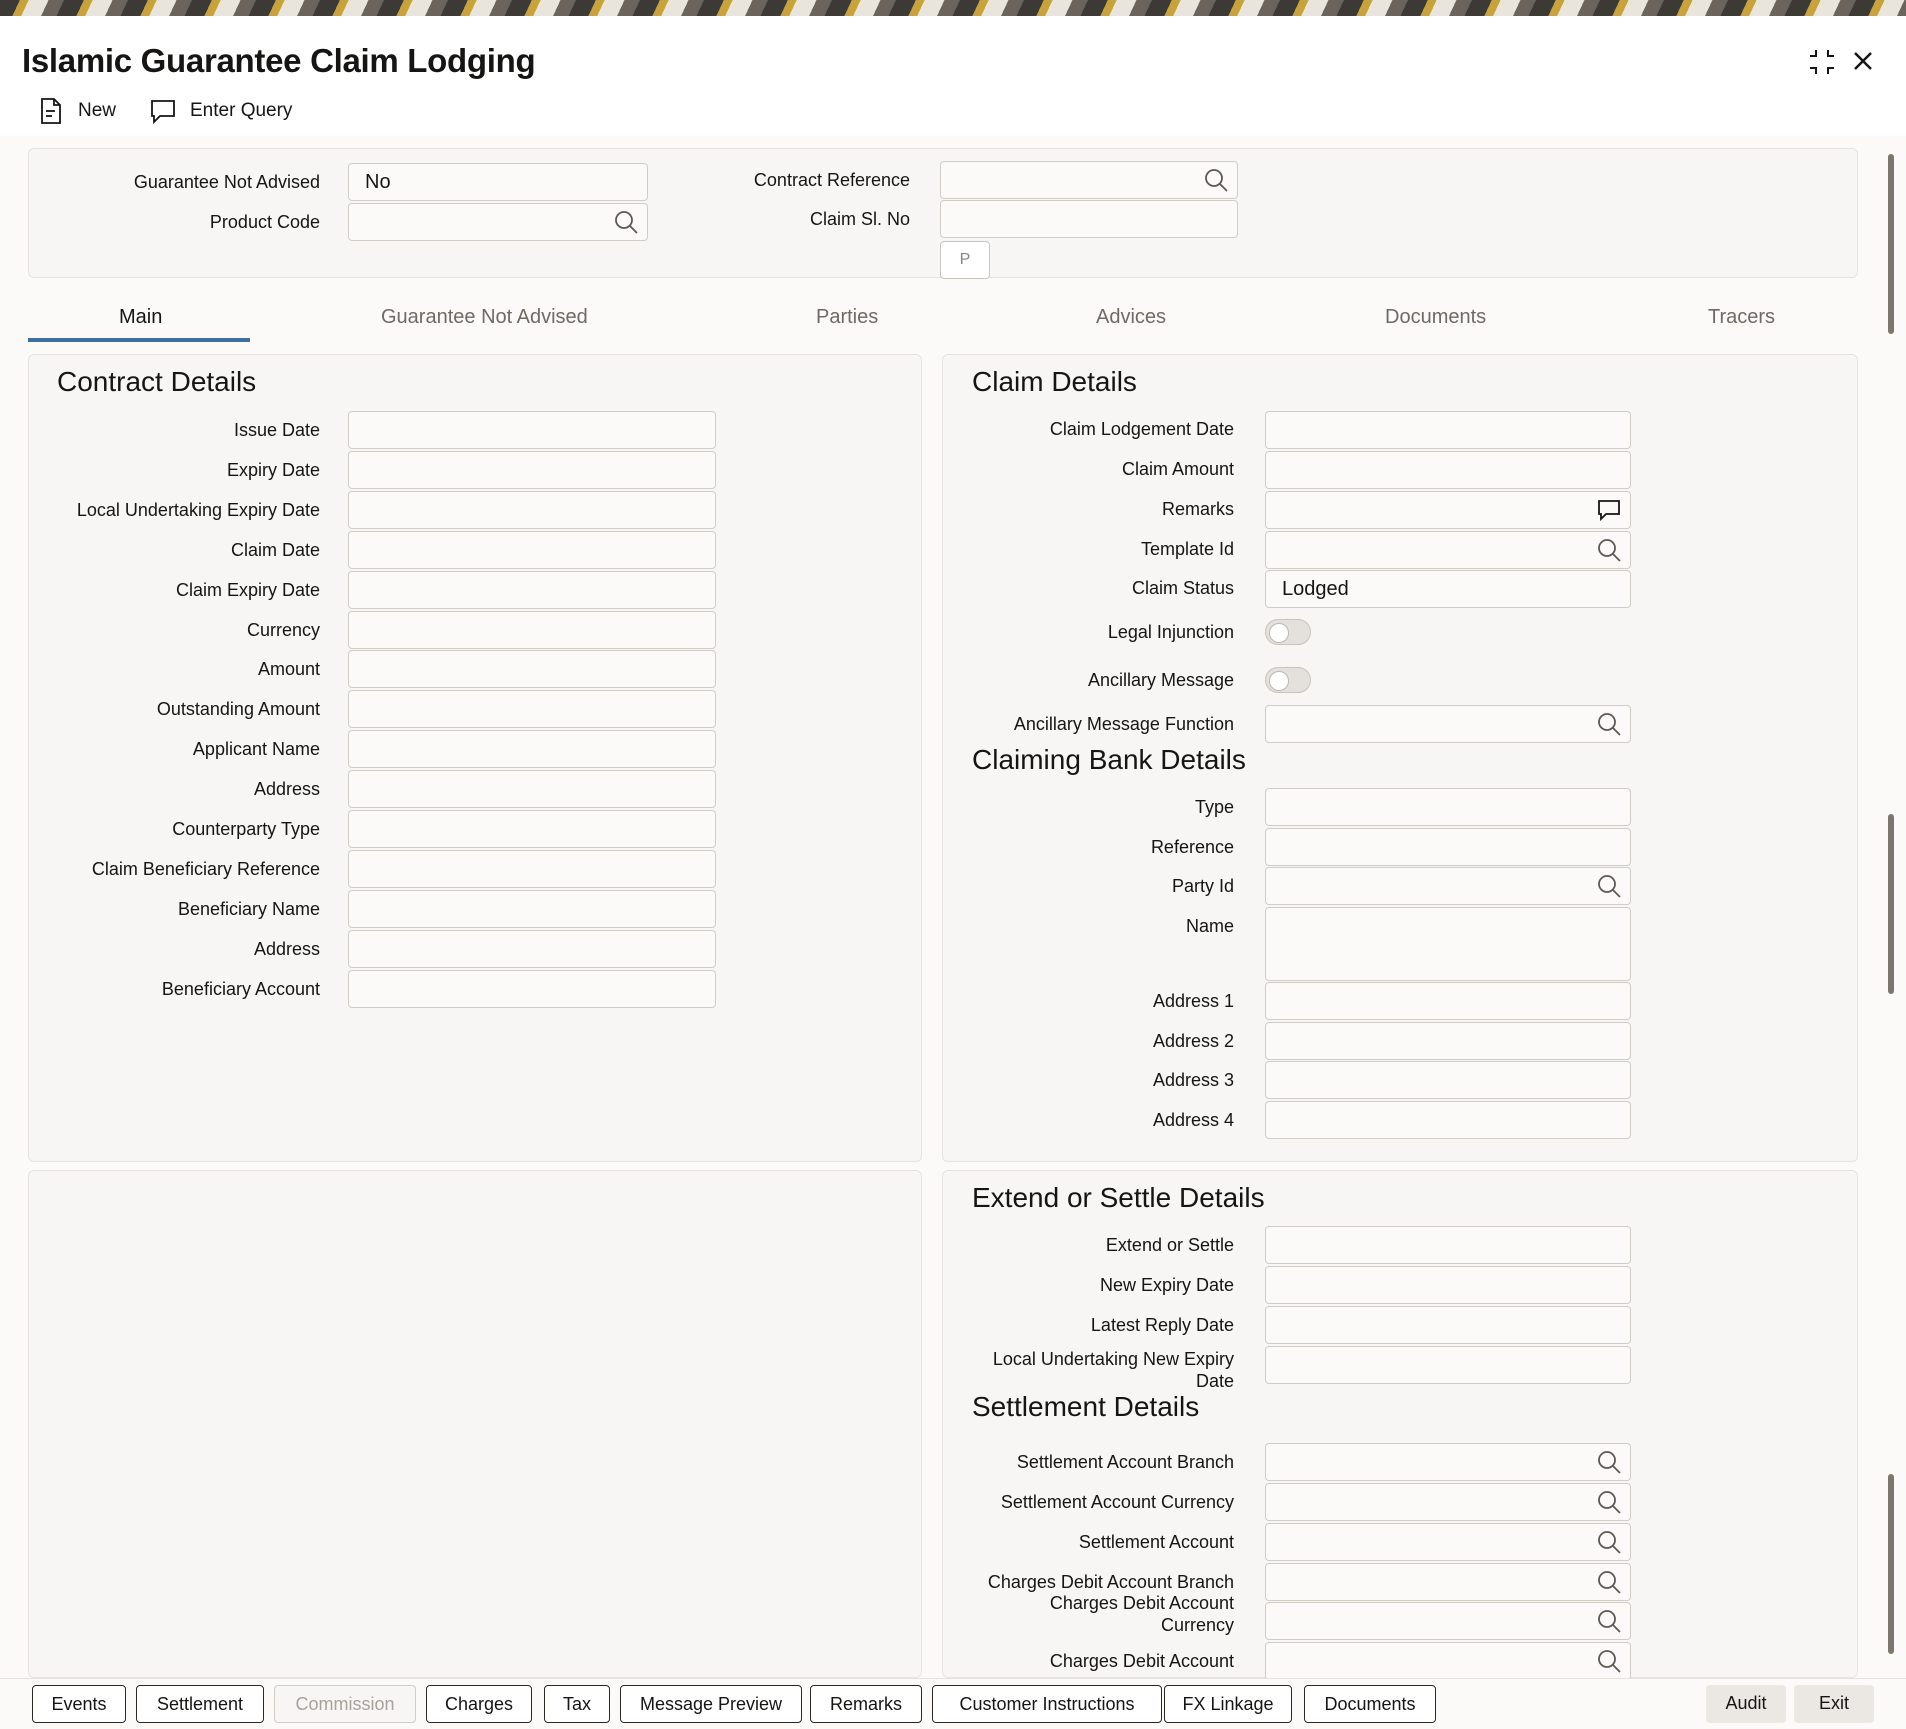 This screenshot has height=1729, width=1906. I want to click on settlement-button: Settlement, so click(200, 1704).